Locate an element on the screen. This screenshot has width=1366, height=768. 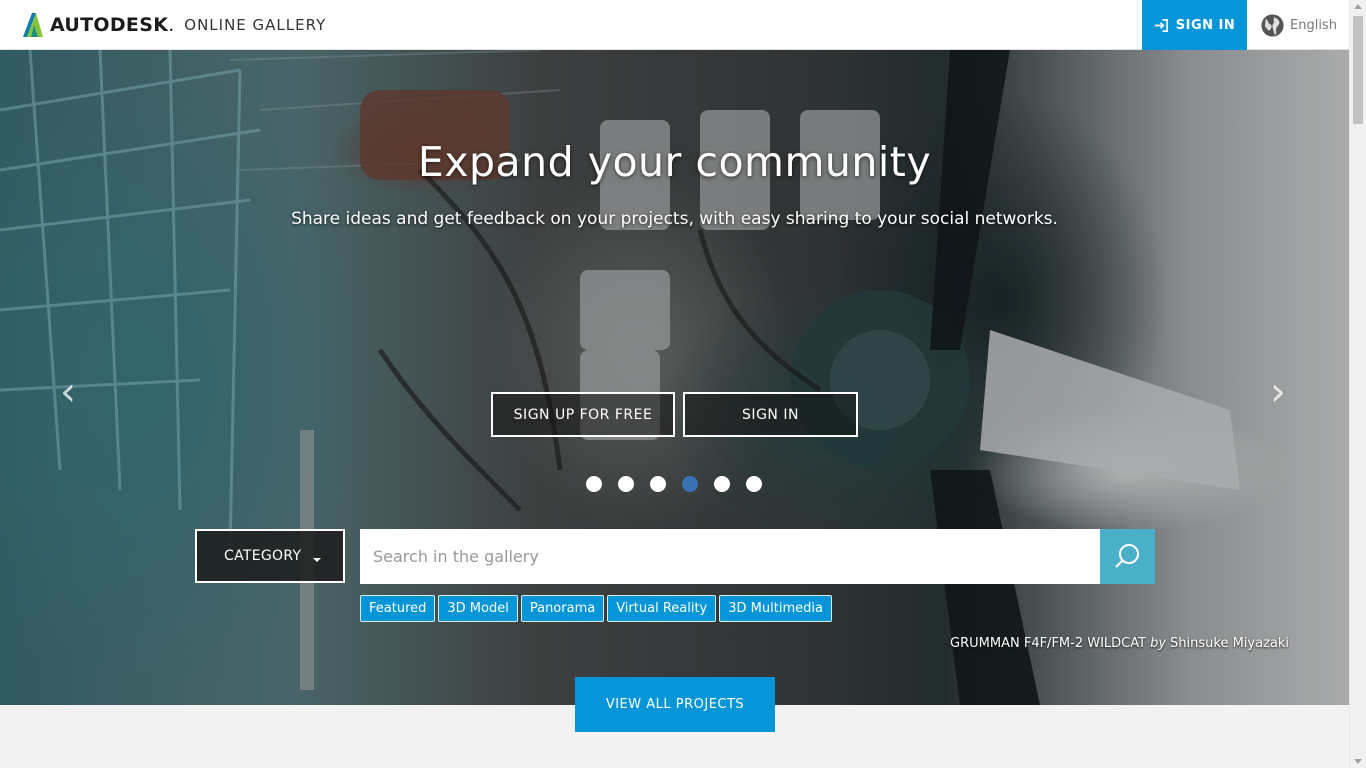
credit-by: by is located at coordinates (1158, 643).